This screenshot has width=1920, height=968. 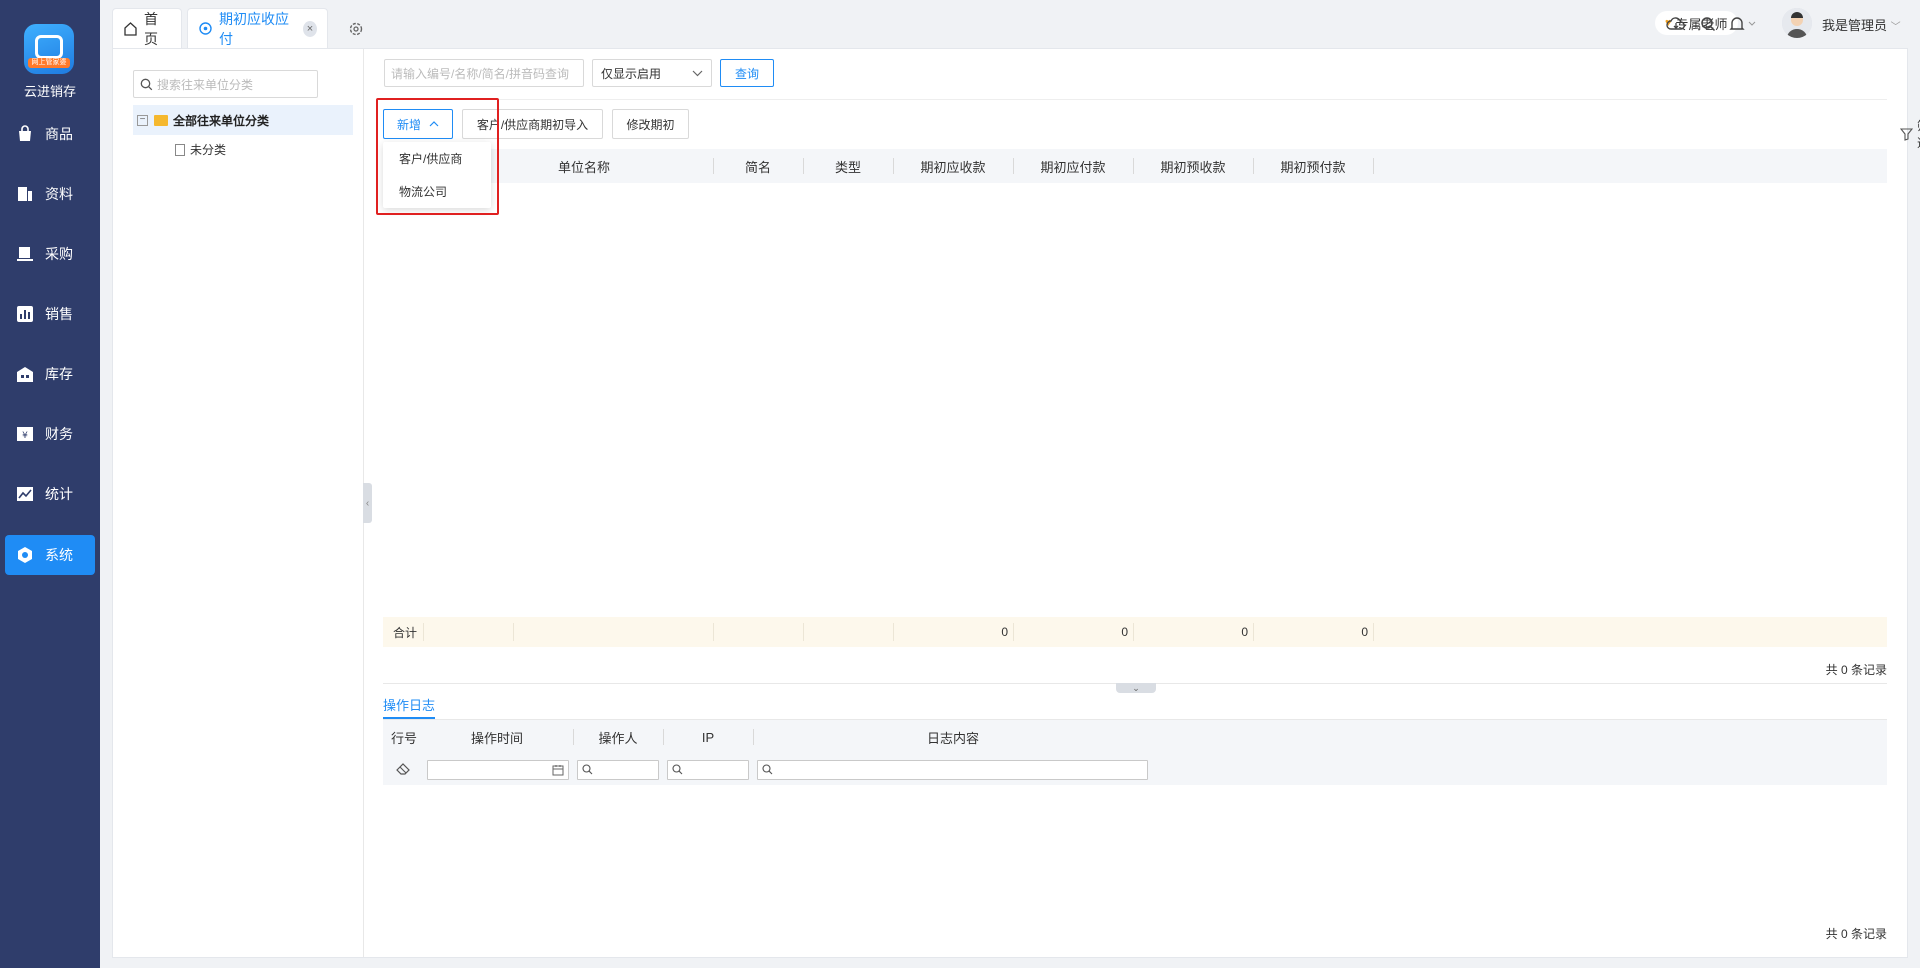 What do you see at coordinates (558, 770) in the screenshot?
I see `calendar-icon` at bounding box center [558, 770].